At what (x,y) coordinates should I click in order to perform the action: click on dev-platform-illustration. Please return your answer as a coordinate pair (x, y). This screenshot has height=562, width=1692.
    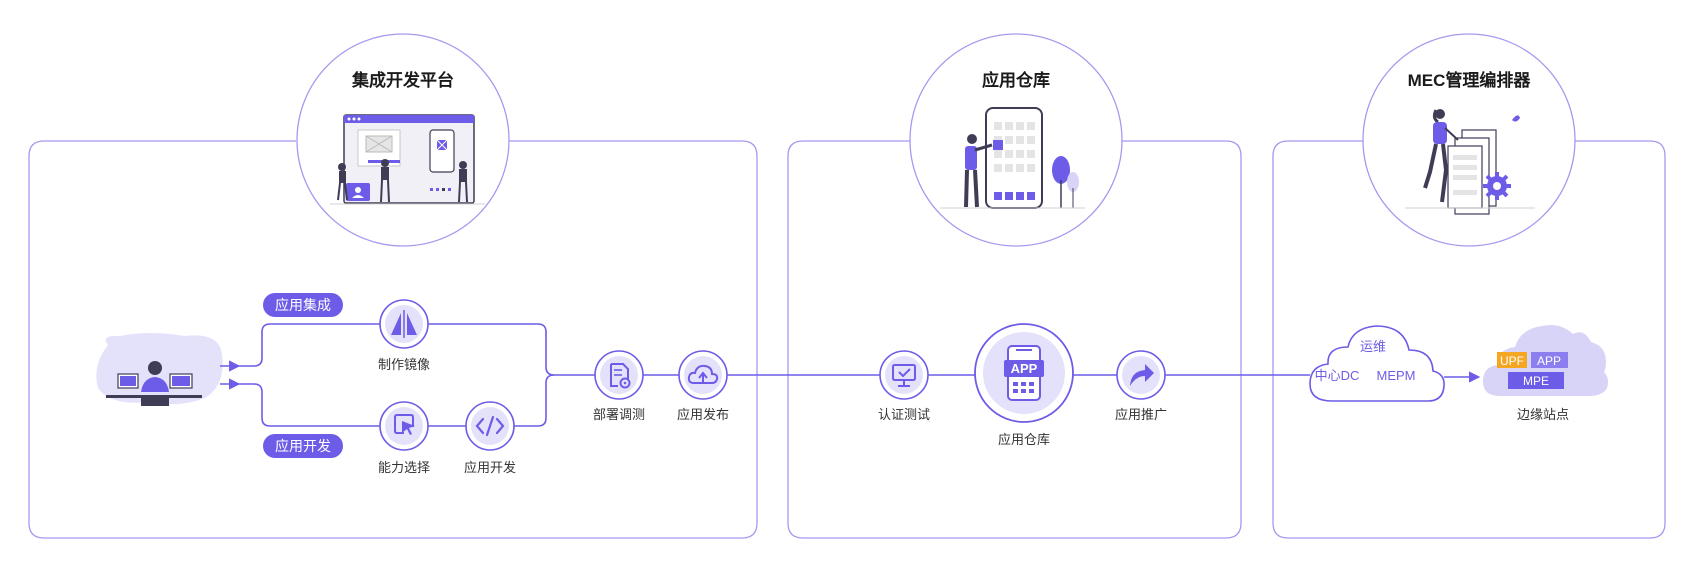
    Looking at the image, I should click on (407, 159).